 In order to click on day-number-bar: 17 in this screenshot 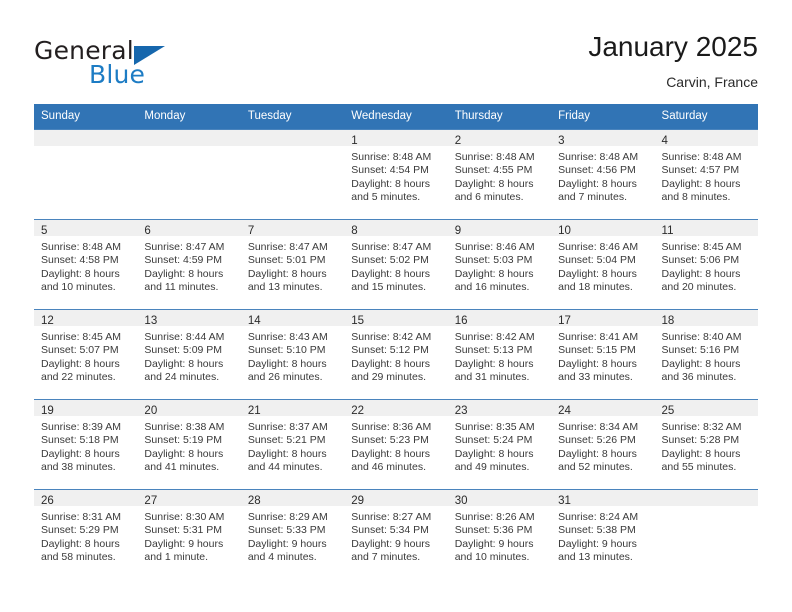, I will do `click(603, 318)`.